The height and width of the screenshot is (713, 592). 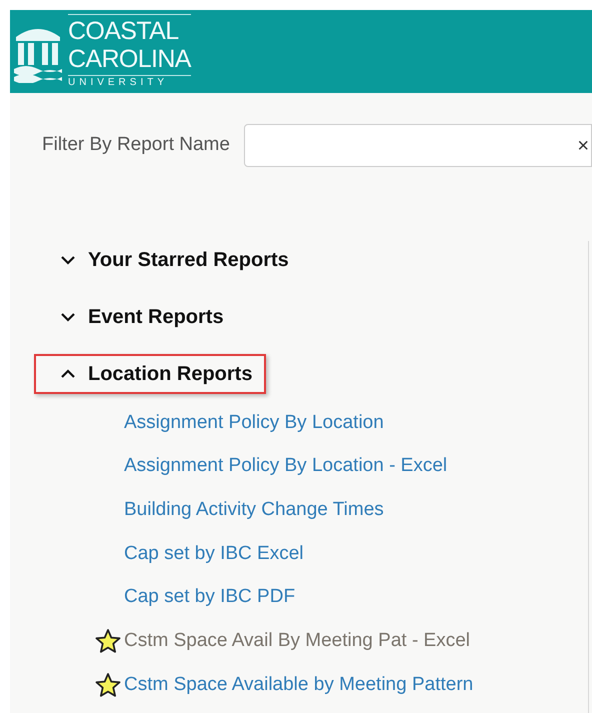 I want to click on section-header: Location Reports, so click(x=150, y=374).